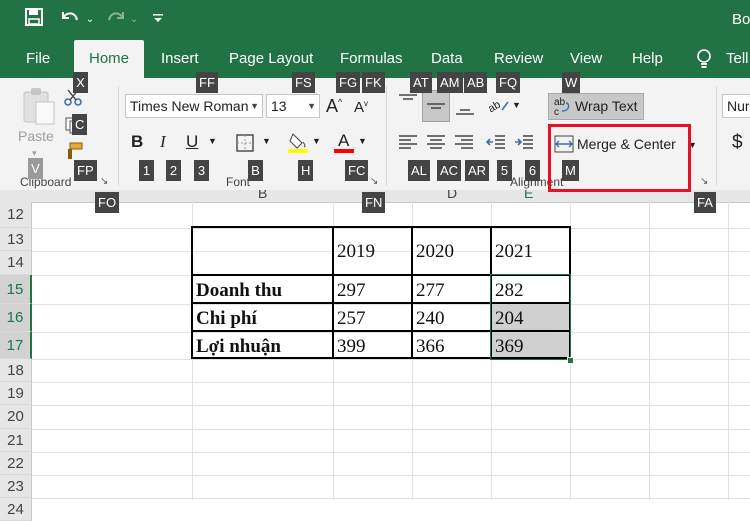 Image resolution: width=750 pixels, height=521 pixels. What do you see at coordinates (530, 317) in the screenshot?
I see `selection-border` at bounding box center [530, 317].